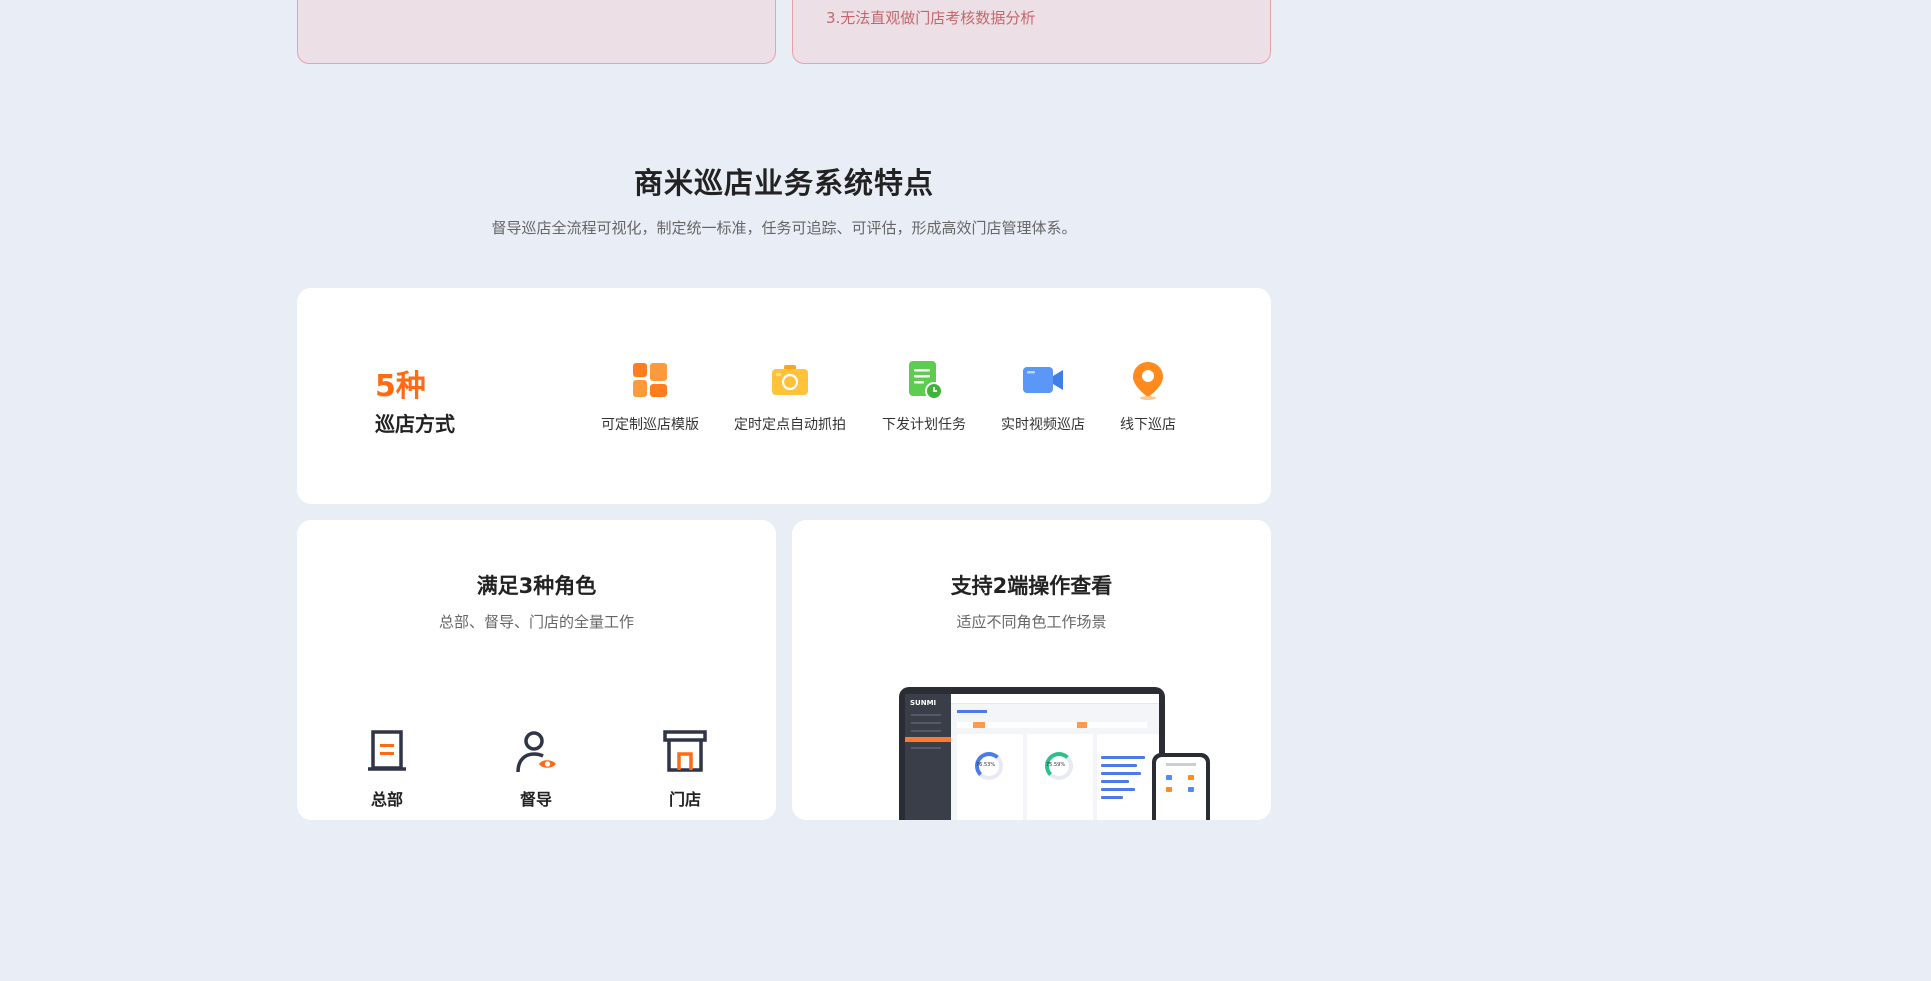 The height and width of the screenshot is (981, 1931). I want to click on mode-item-template: 可定制巡店模版, so click(650, 397).